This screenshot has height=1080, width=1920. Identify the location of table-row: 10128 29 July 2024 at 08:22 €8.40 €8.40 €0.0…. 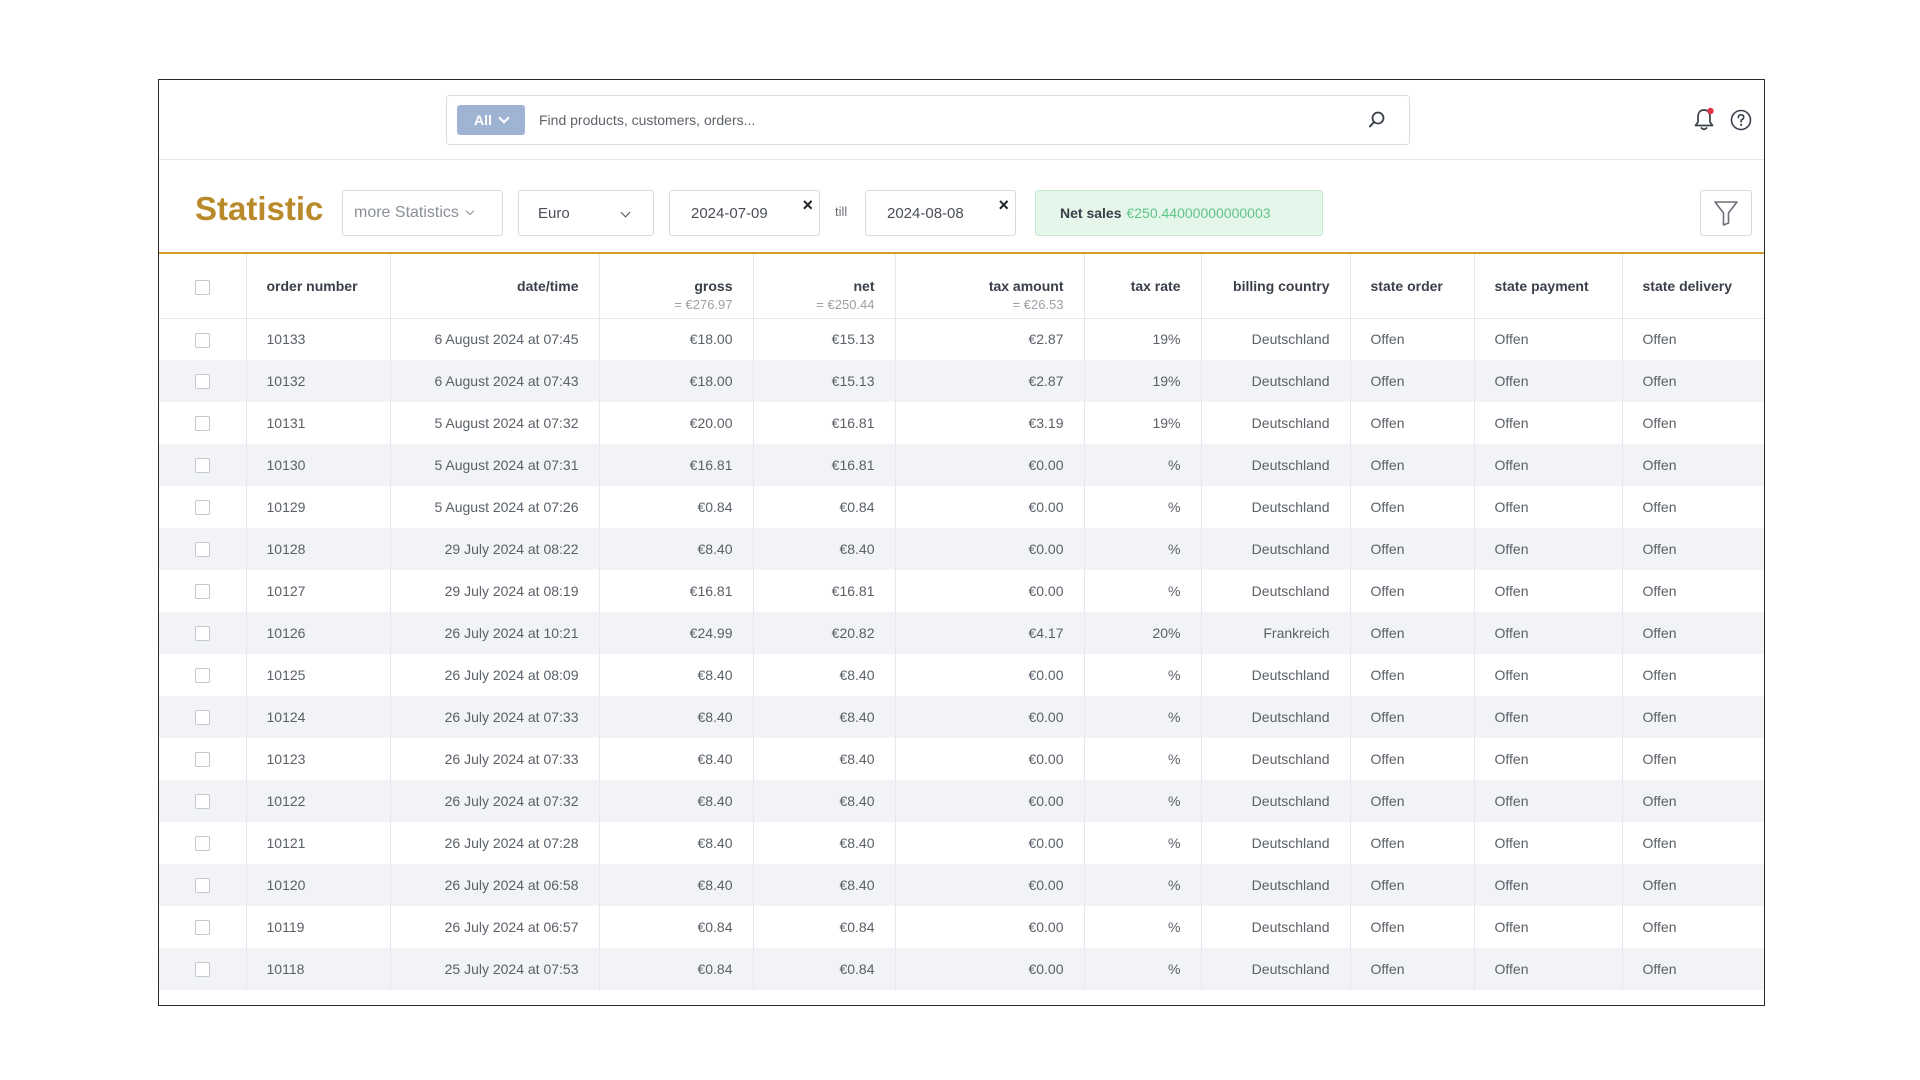
(961, 549).